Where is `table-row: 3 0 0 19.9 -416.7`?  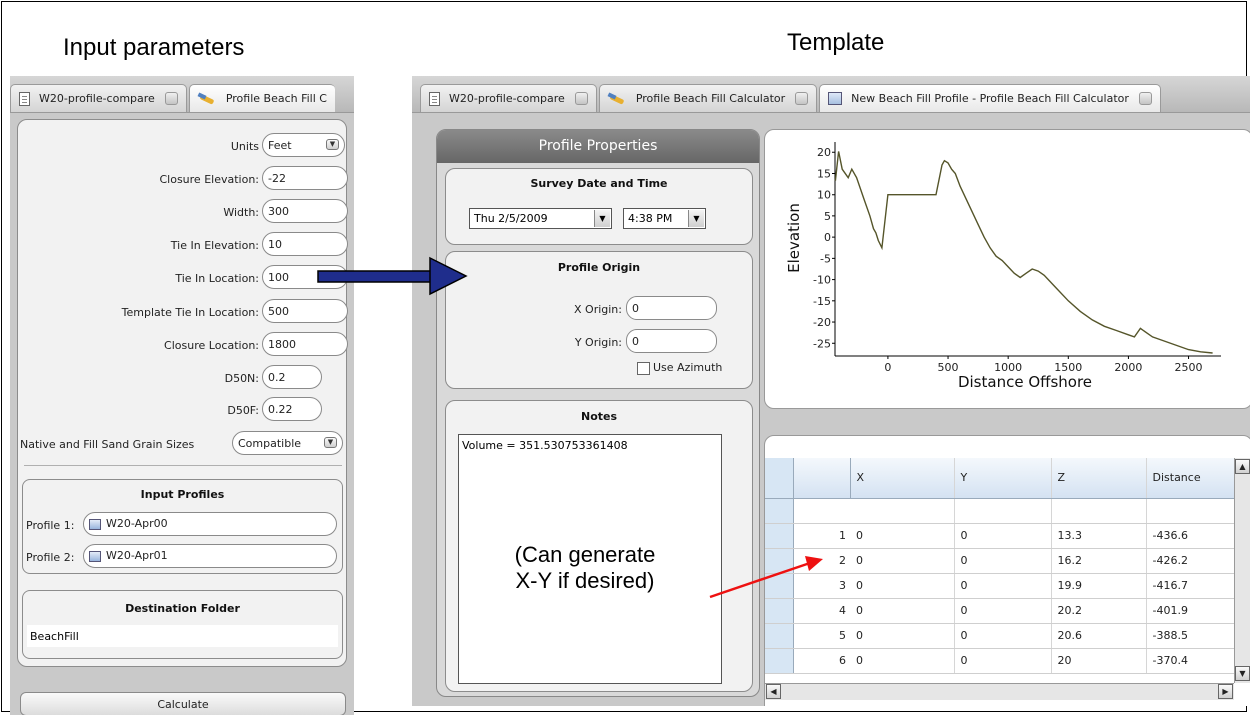
table-row: 3 0 0 19.9 -416.7 is located at coordinates (1002, 586).